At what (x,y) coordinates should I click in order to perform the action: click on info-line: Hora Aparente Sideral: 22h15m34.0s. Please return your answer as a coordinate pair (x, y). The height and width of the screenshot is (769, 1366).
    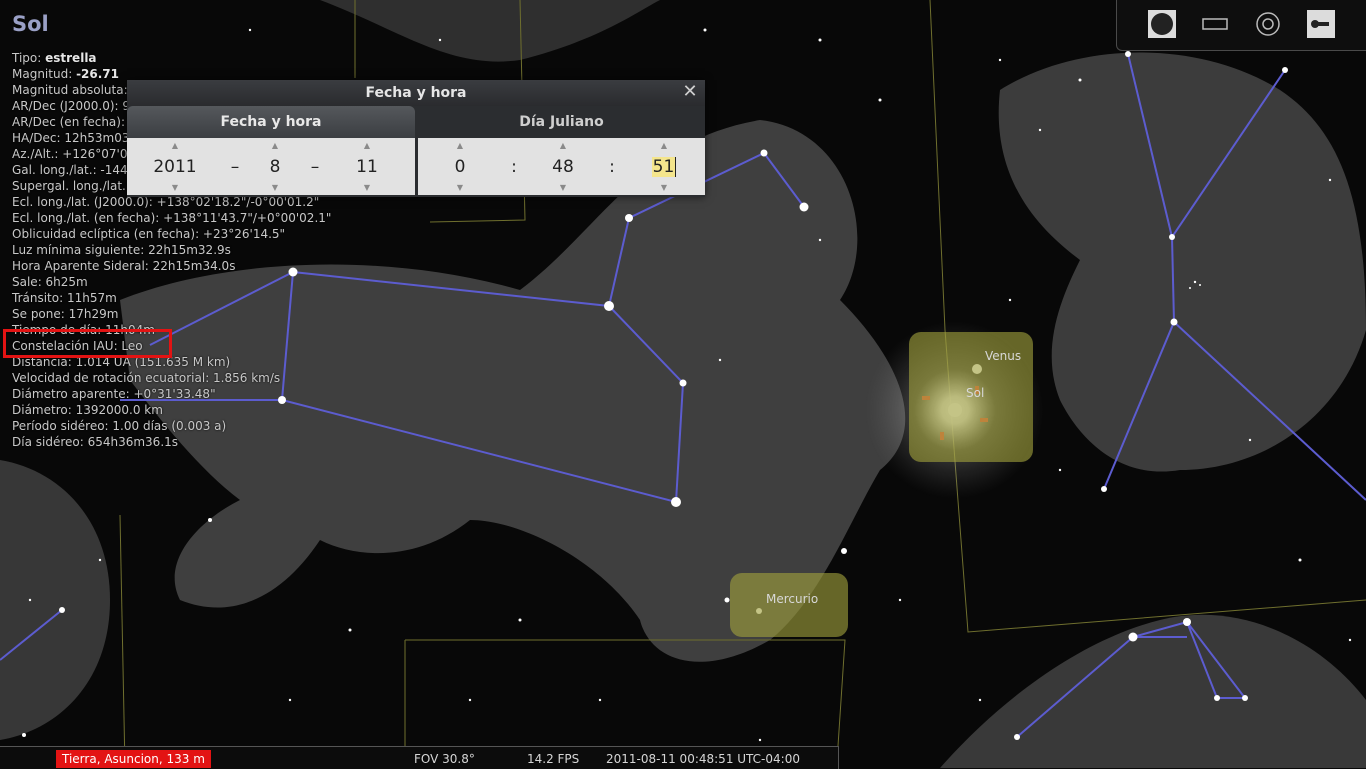
    Looking at the image, I should click on (124, 266).